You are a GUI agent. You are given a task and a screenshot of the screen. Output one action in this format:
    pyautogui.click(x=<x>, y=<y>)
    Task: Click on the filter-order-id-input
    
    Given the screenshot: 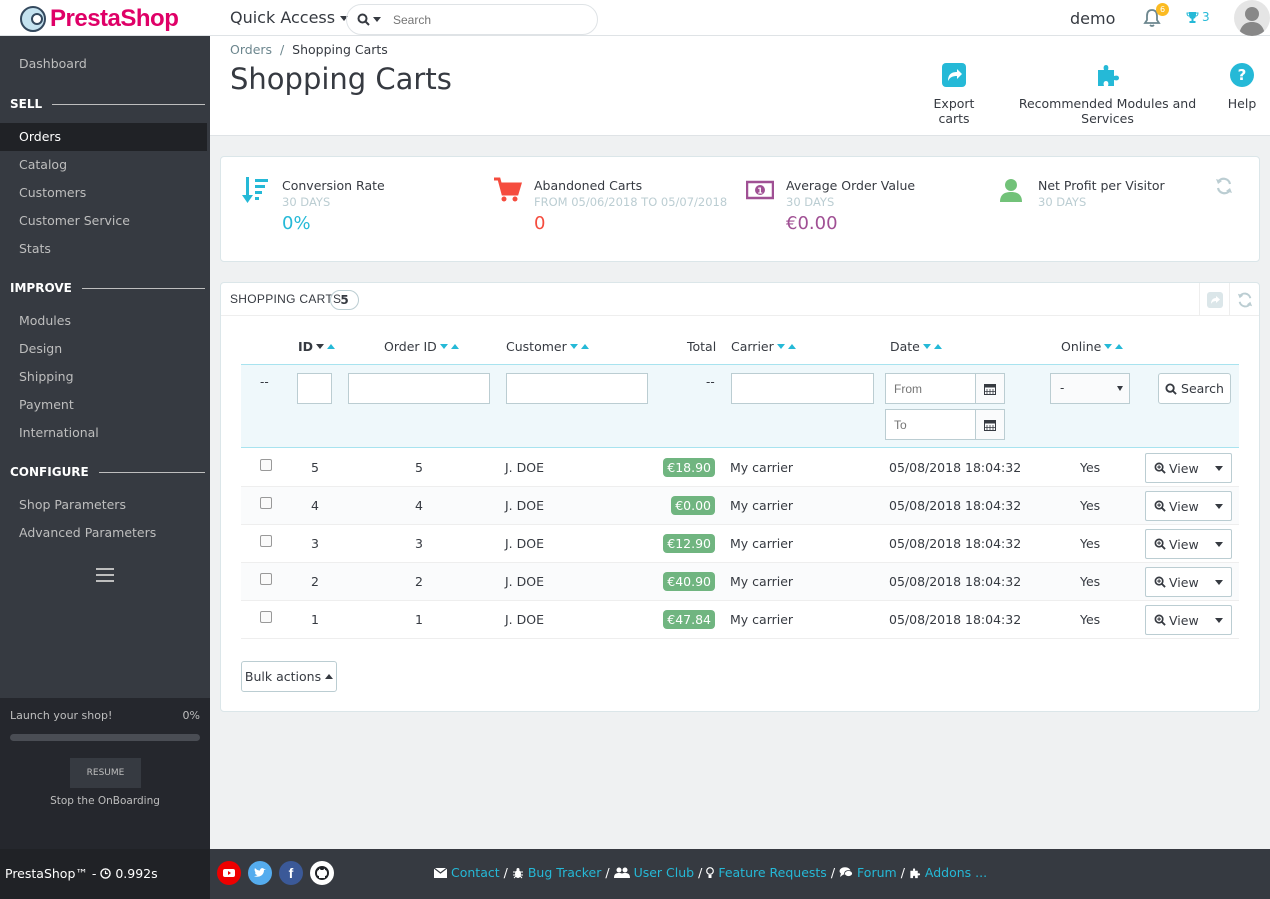 What is the action you would take?
    pyautogui.click(x=419, y=388)
    